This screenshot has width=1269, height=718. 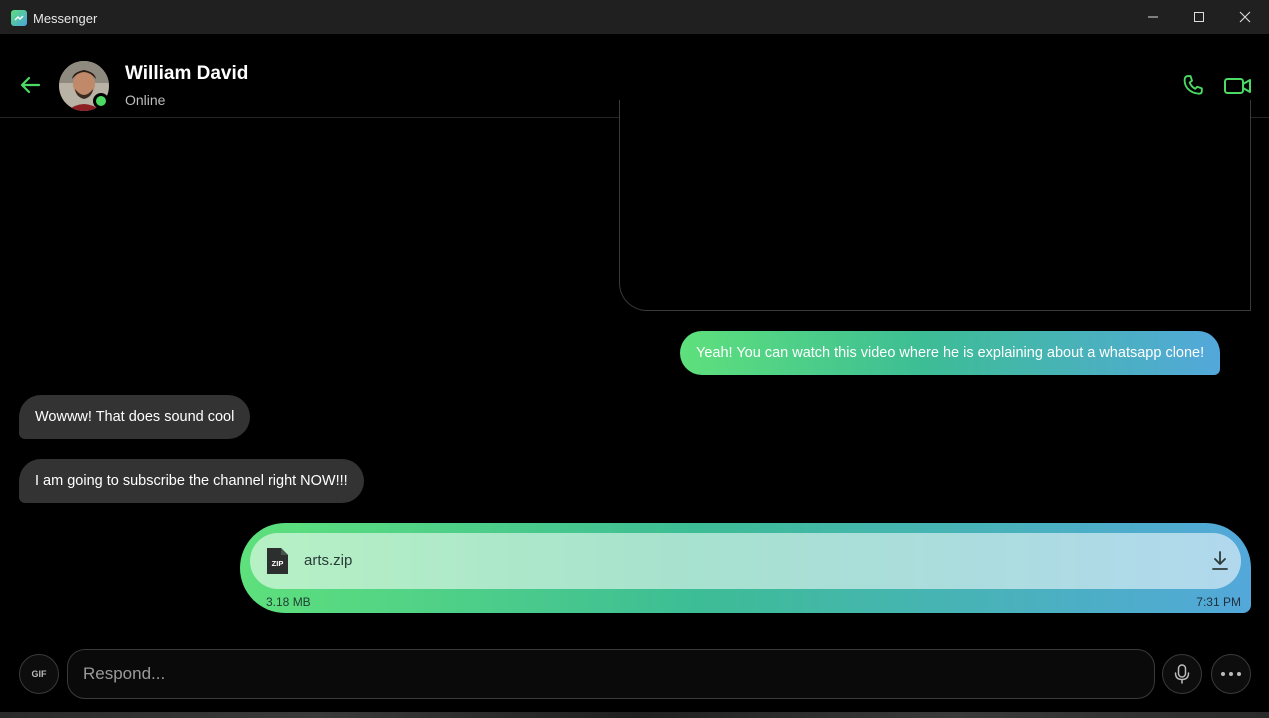 What do you see at coordinates (745, 561) in the screenshot?
I see `file-attachment: ZIP arts.zip` at bounding box center [745, 561].